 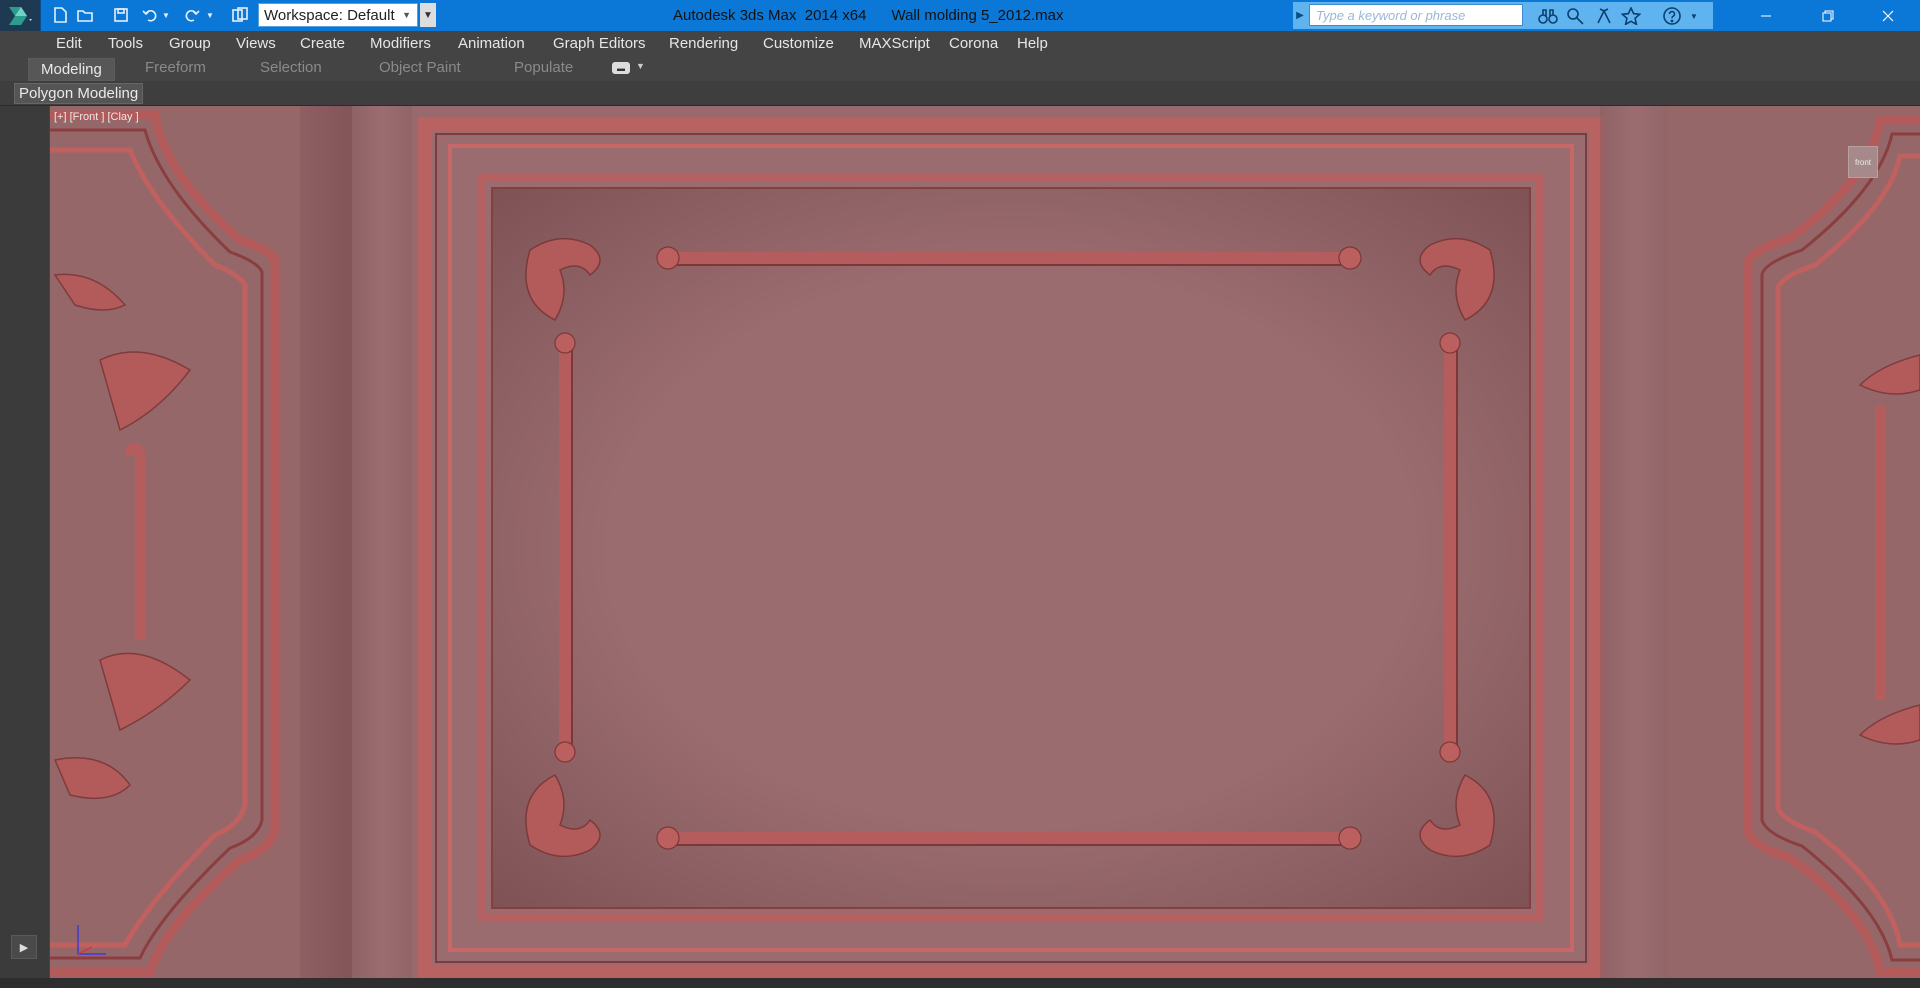 I want to click on new-file-icon, so click(x=60, y=15).